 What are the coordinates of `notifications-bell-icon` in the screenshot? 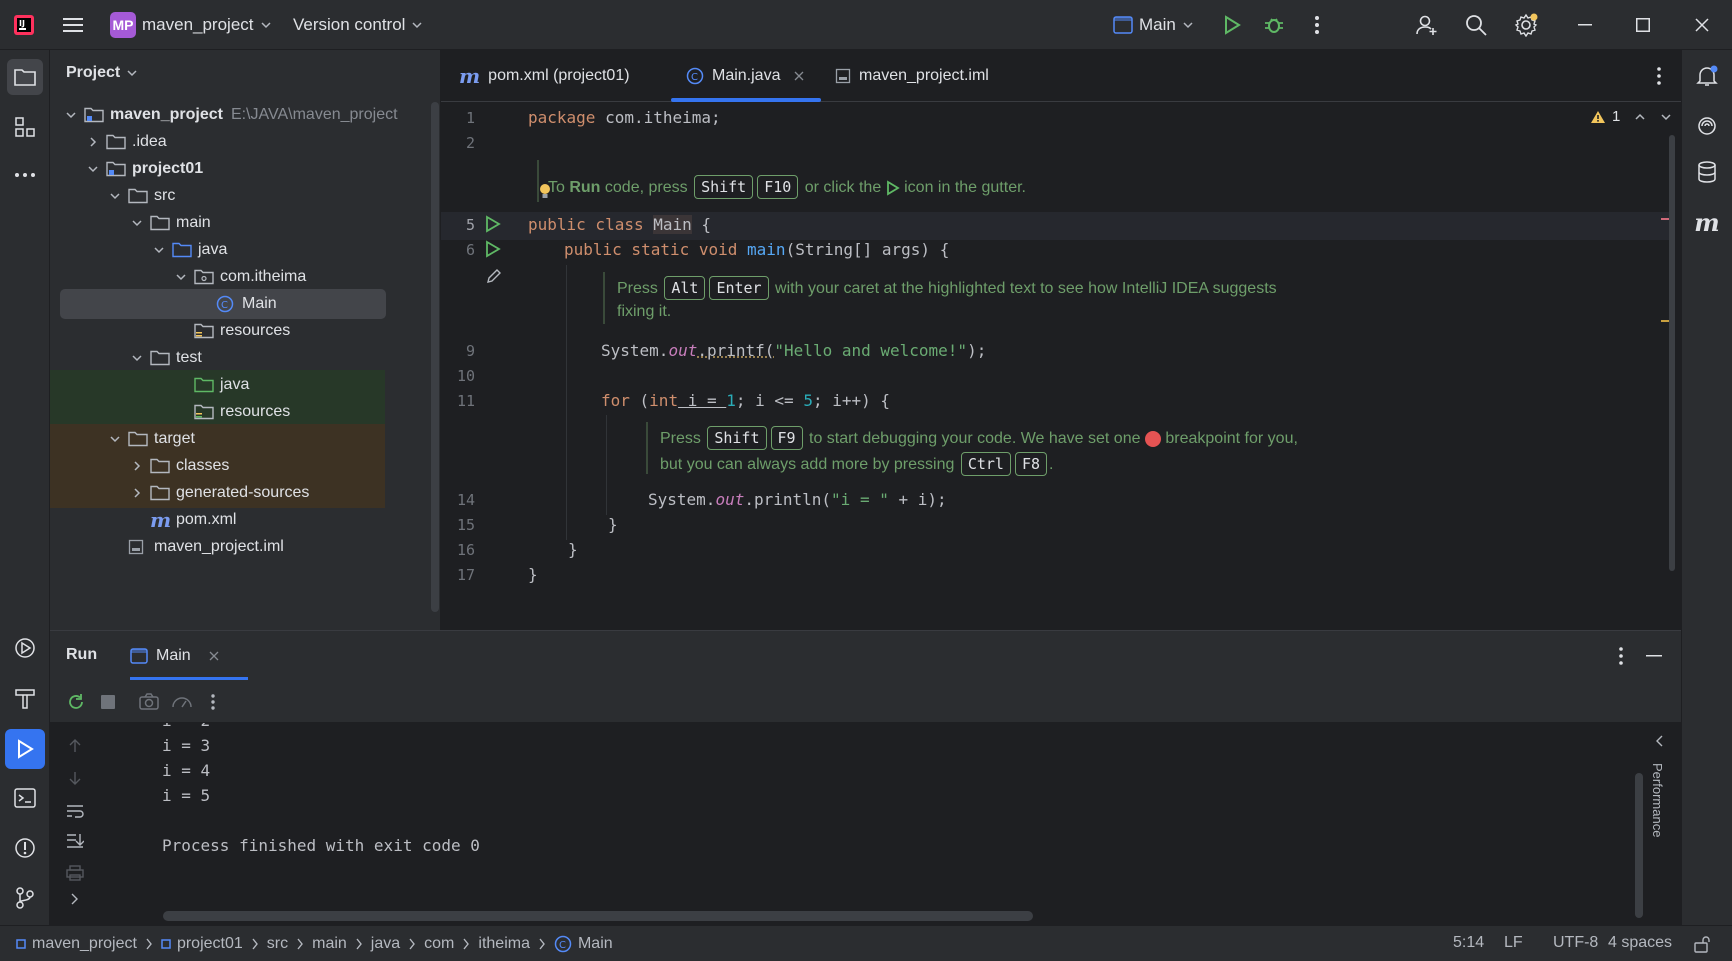 It's located at (1707, 76).